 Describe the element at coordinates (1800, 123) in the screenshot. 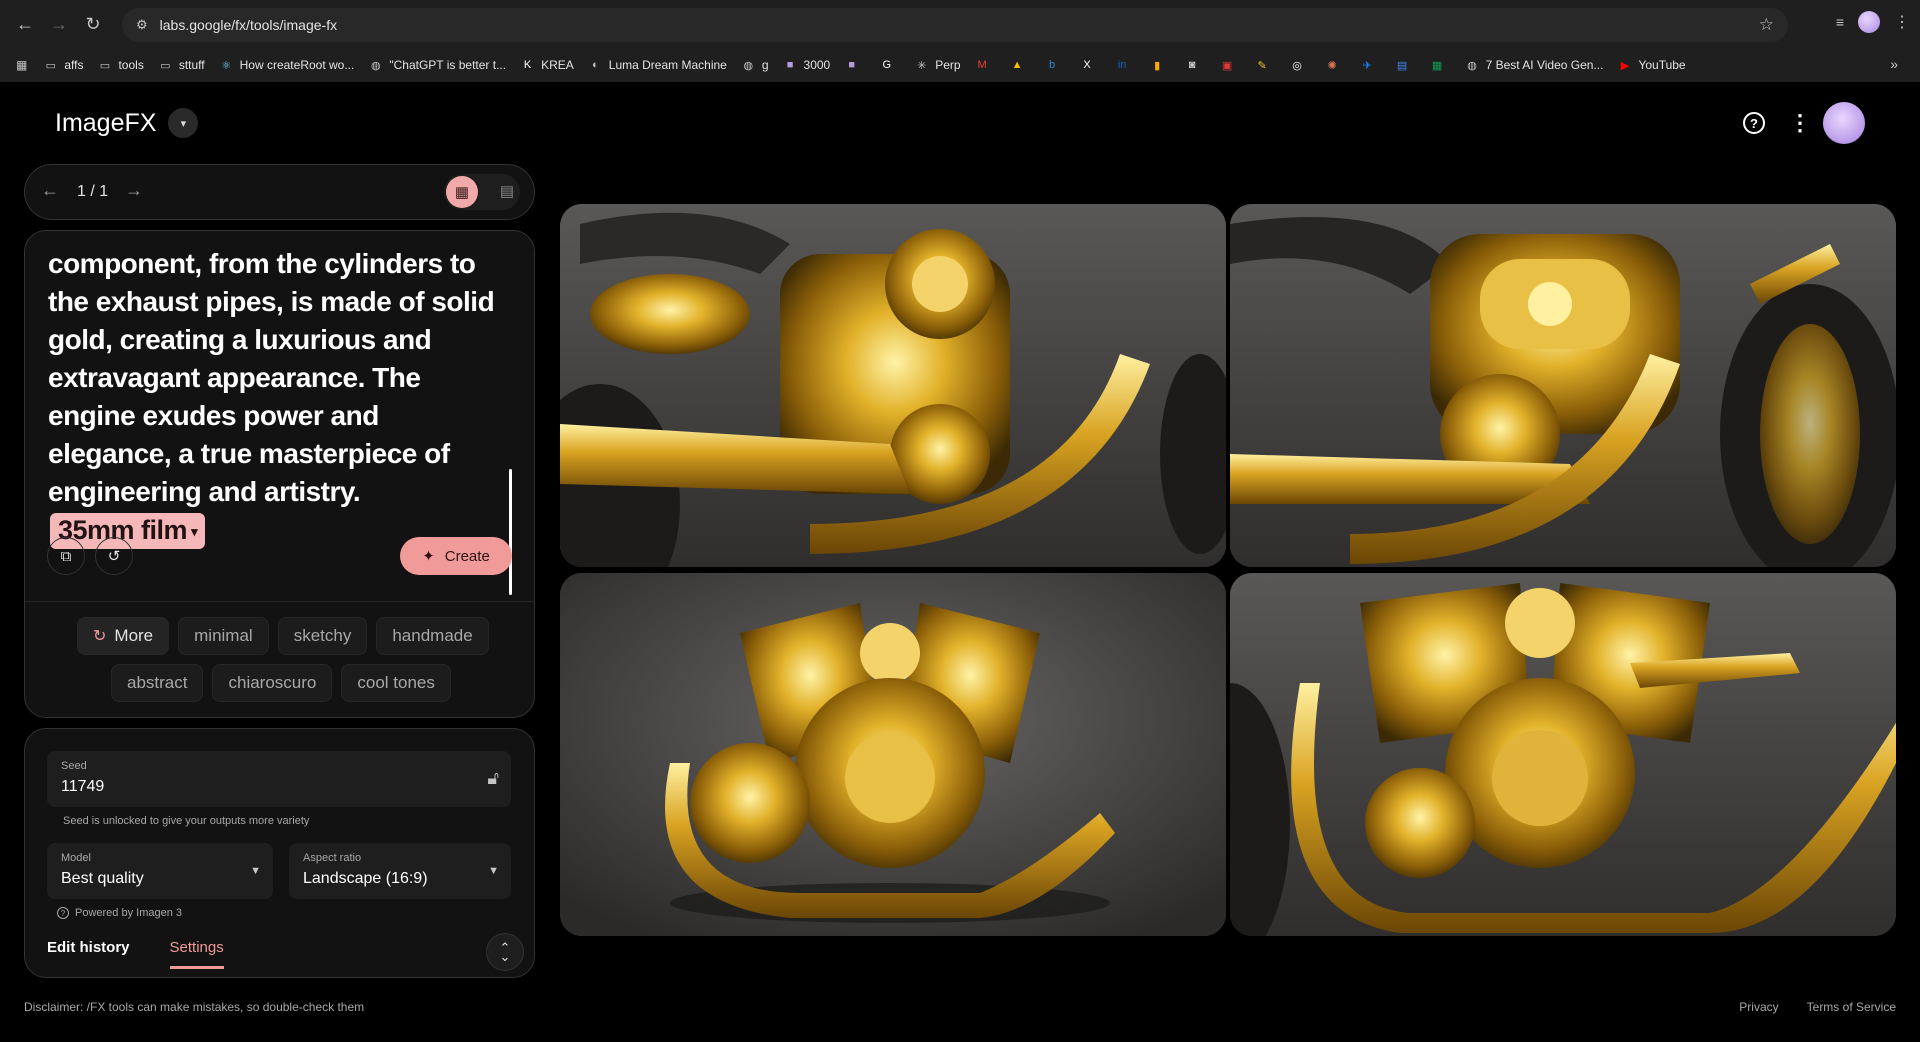

I see `more-vert-icon: ⋮` at that location.